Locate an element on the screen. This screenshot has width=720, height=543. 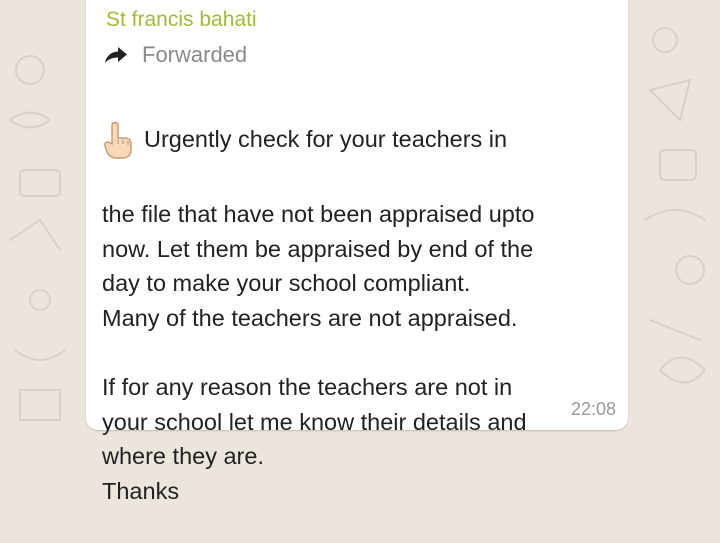
forwarded-indicator: Forwarded is located at coordinates (175, 55).